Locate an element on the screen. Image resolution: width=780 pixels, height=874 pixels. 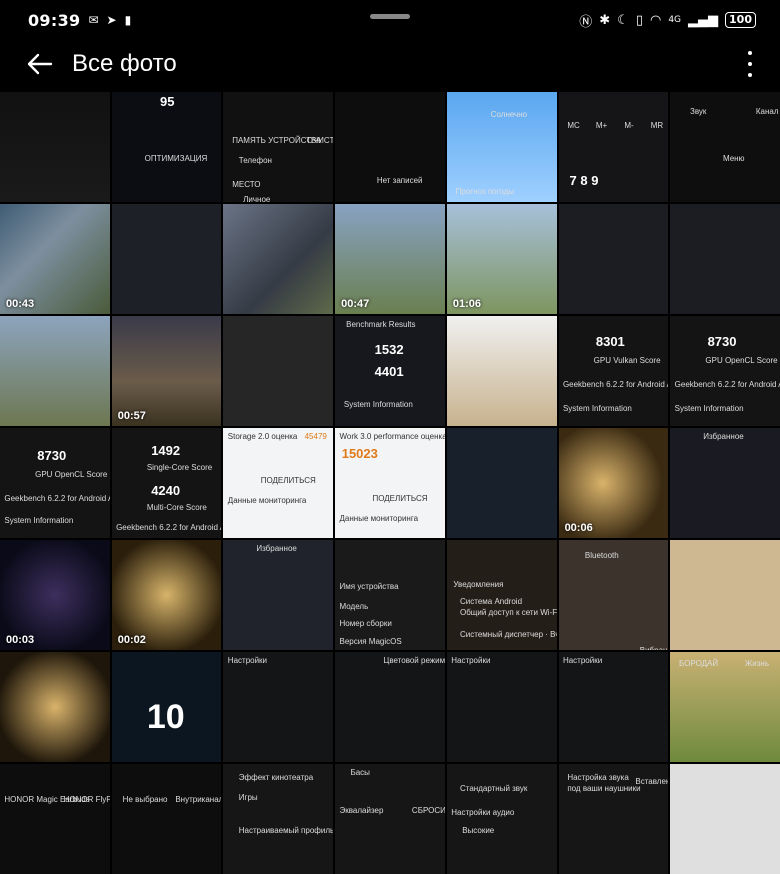
photo-thumbnail: Солнечно Прогноз погоды is located at coordinates (501, 147).